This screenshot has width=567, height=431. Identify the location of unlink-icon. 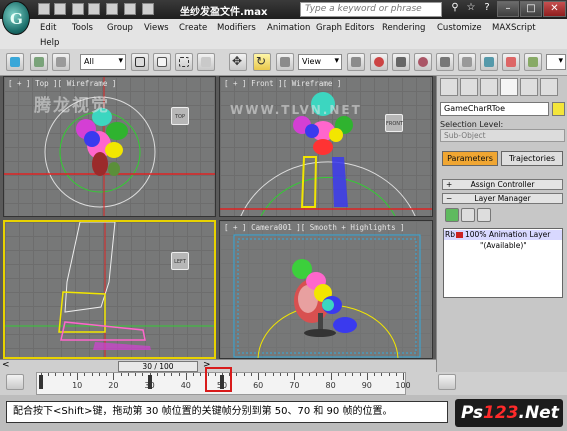
(61, 62).